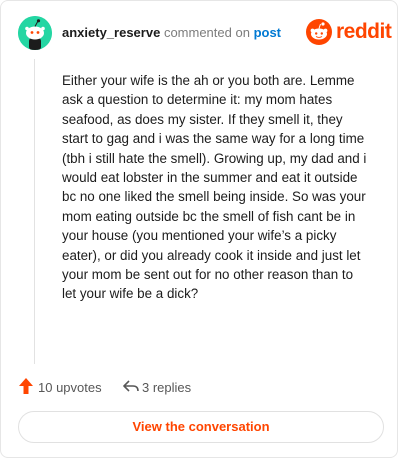  I want to click on snoo-avatar-icon, so click(35, 33).